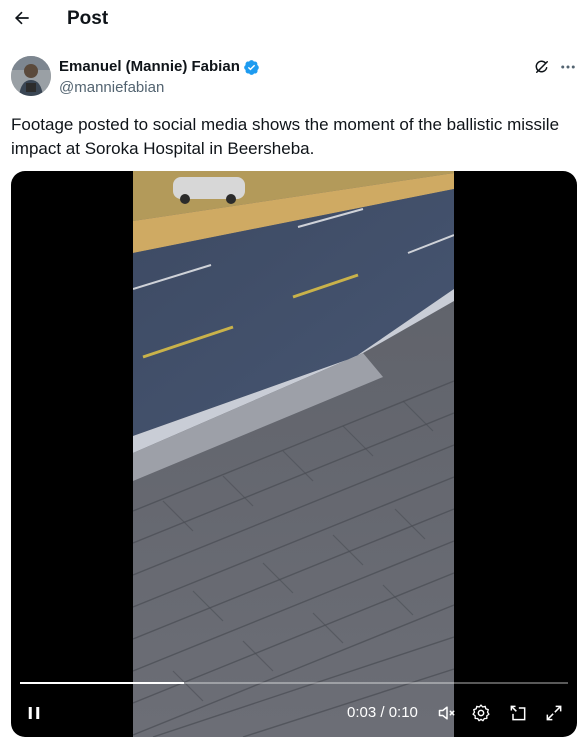  I want to click on more-horizontal-icon, so click(568, 67).